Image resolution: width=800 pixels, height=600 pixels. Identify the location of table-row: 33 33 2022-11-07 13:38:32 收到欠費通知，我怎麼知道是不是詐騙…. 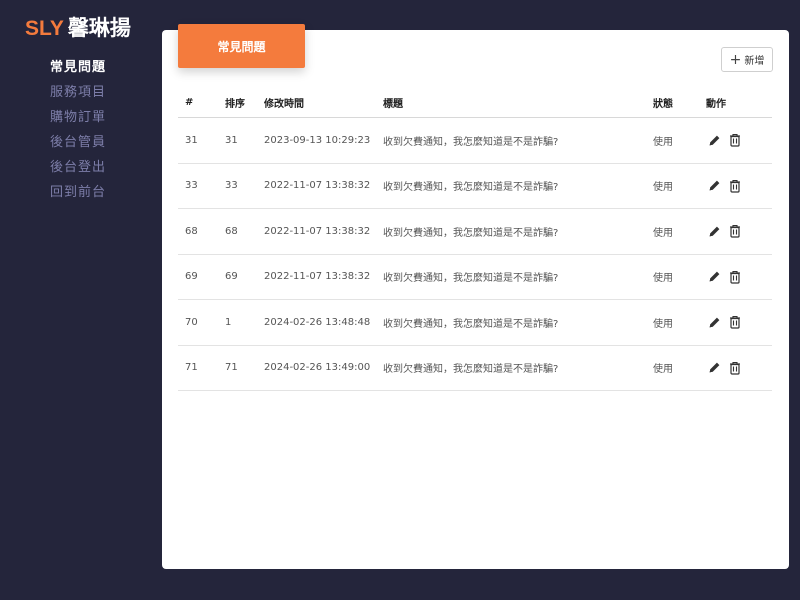
(475, 186).